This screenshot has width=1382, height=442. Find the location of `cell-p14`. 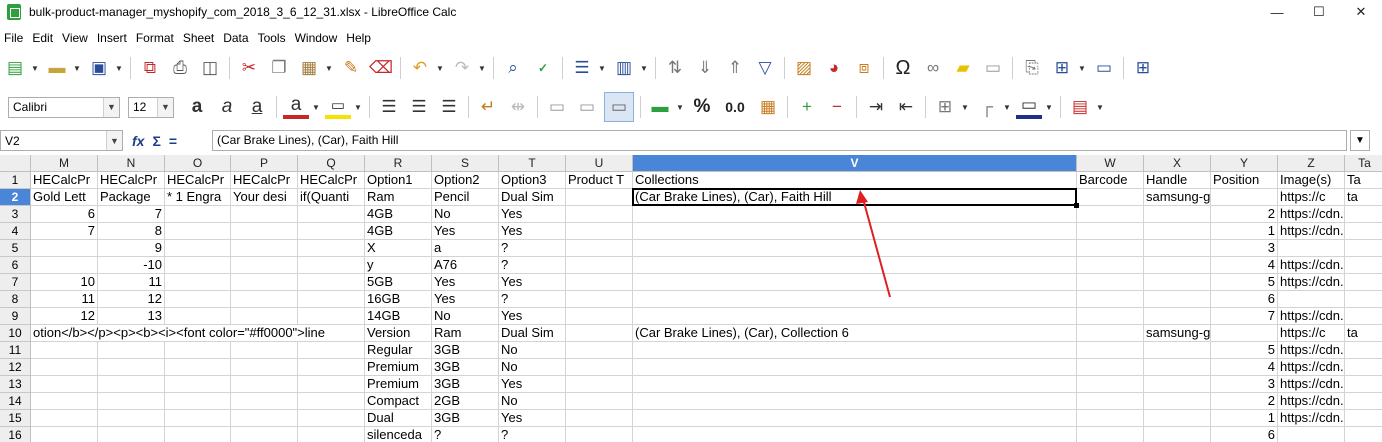

cell-p14 is located at coordinates (264, 401).